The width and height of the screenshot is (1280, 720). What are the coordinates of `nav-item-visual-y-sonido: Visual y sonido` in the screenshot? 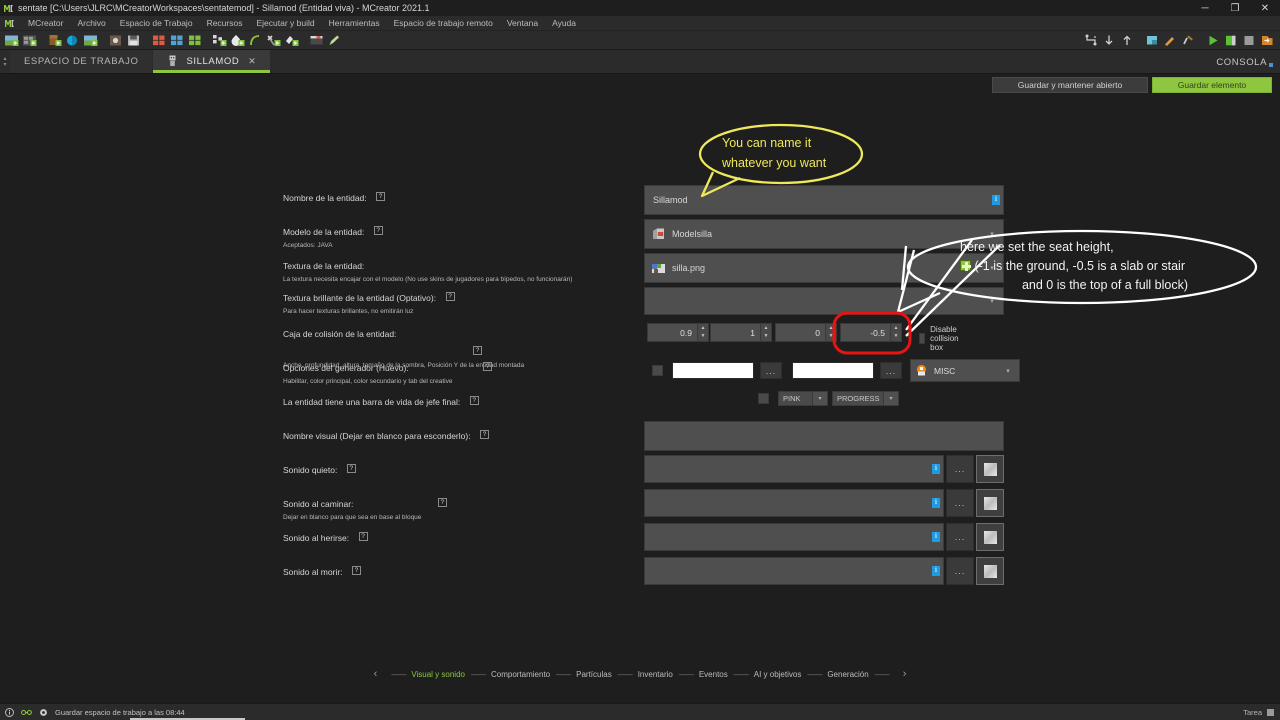 It's located at (438, 674).